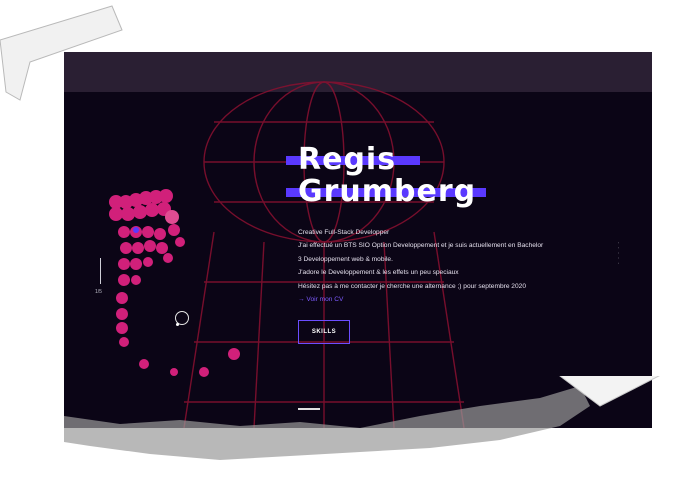  I want to click on skills-button: SKILLS, so click(324, 332).